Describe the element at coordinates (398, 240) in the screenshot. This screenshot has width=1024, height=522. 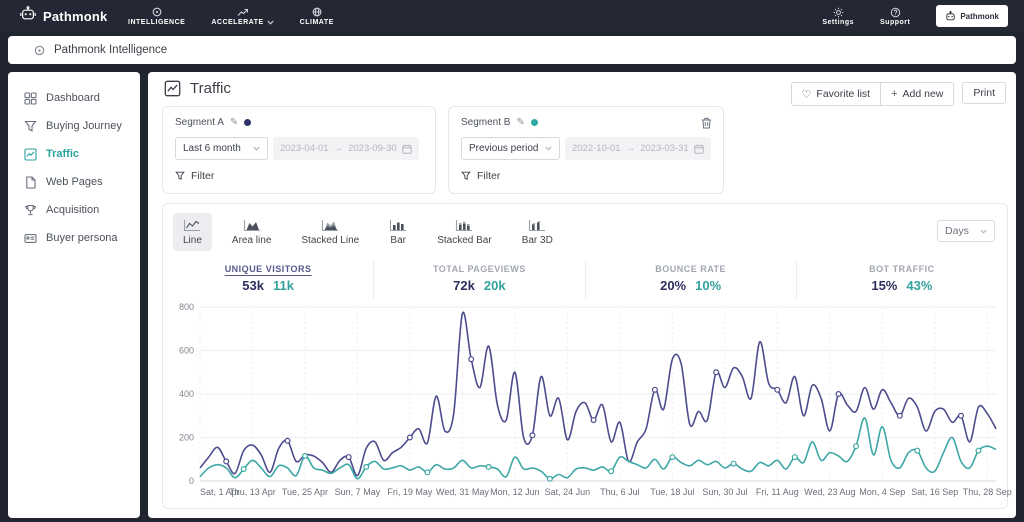
I see `tab-label: Bar` at that location.